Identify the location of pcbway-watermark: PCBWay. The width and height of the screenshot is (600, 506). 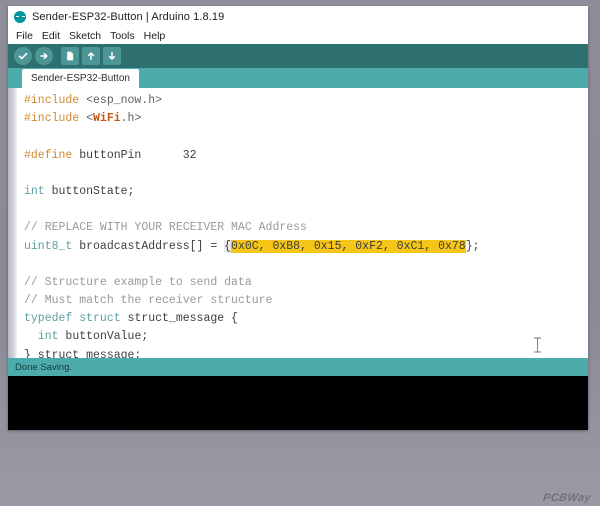
(567, 498).